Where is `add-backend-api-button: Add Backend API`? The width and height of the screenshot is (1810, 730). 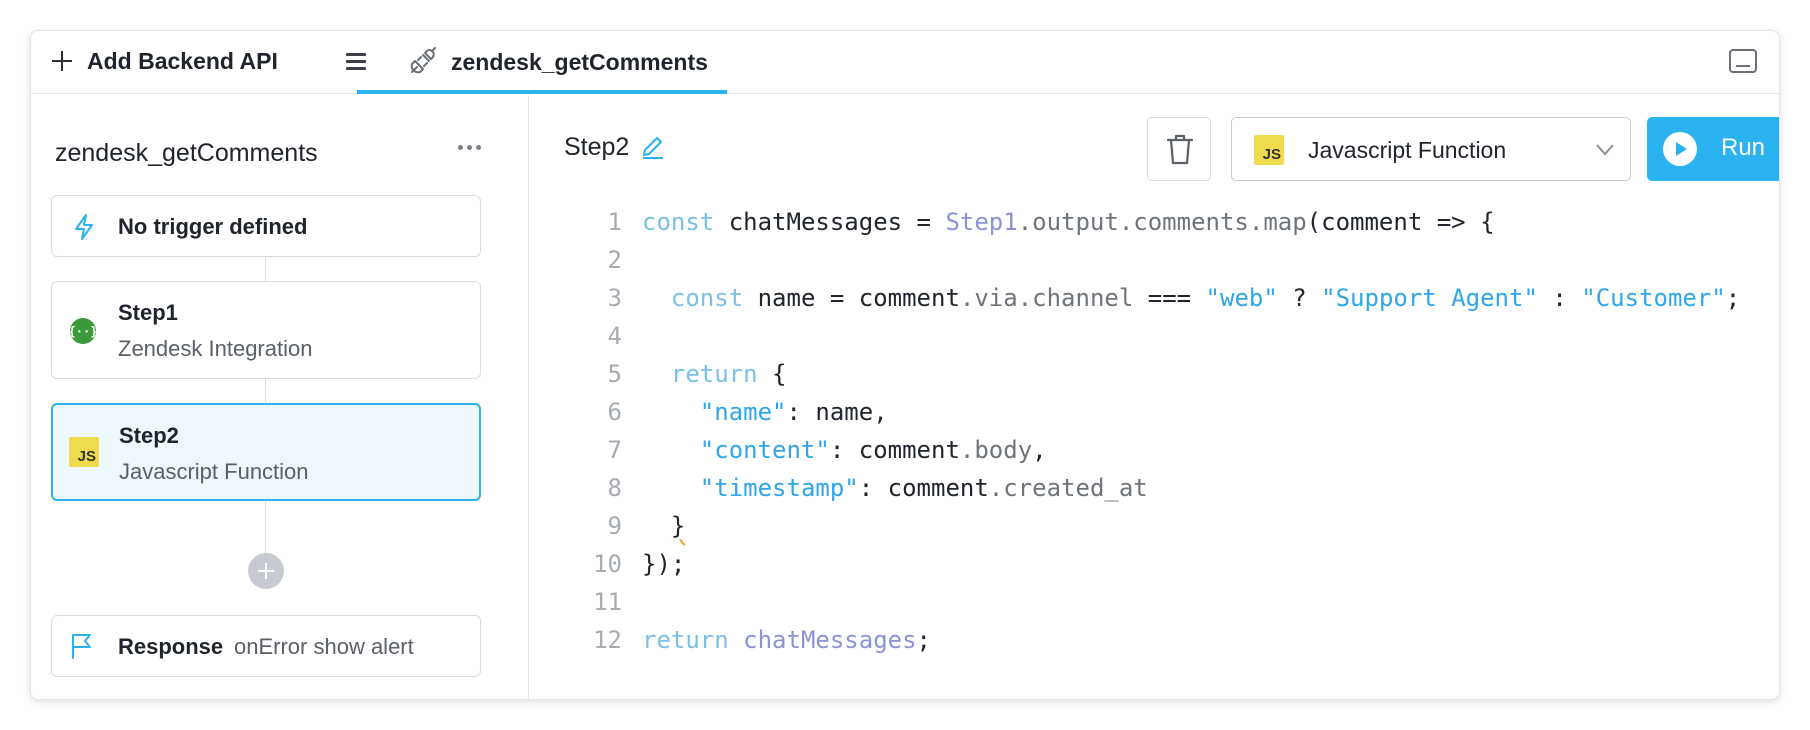 add-backend-api-button: Add Backend API is located at coordinates (164, 61).